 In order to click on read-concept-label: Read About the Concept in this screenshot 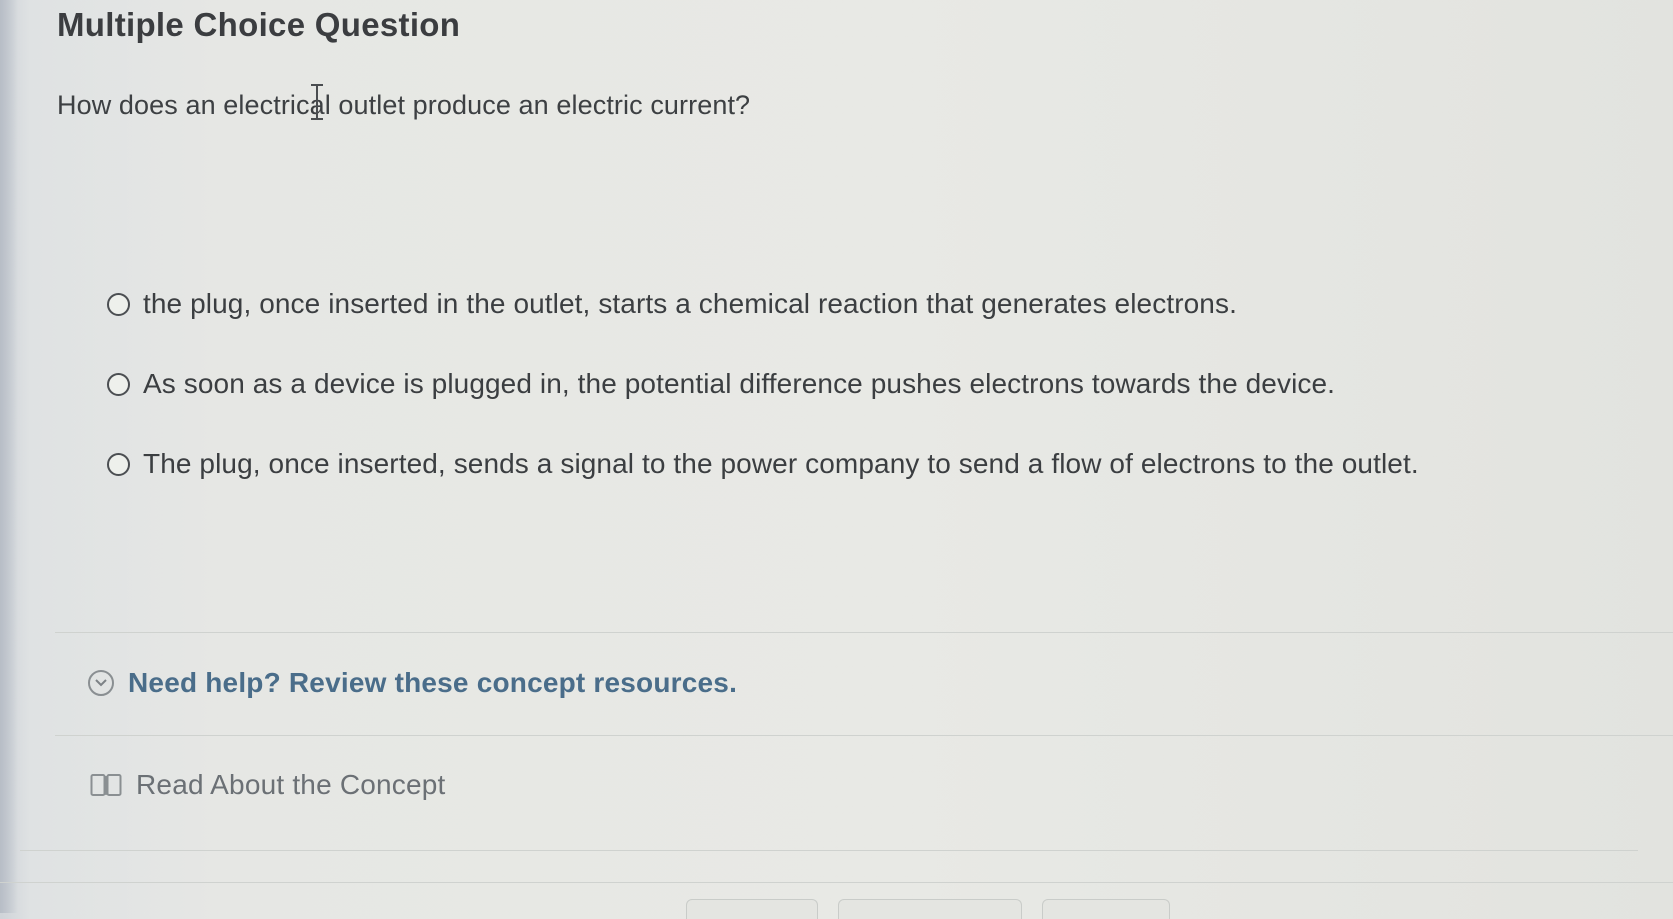, I will do `click(291, 784)`.